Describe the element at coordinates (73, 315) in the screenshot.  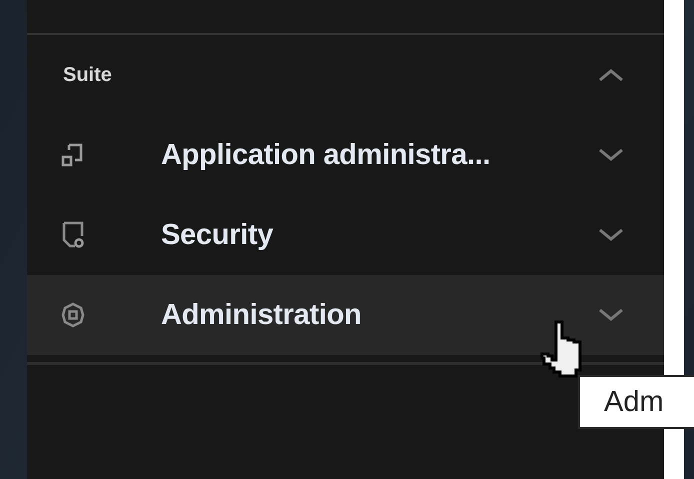
I see `settings-icon` at that location.